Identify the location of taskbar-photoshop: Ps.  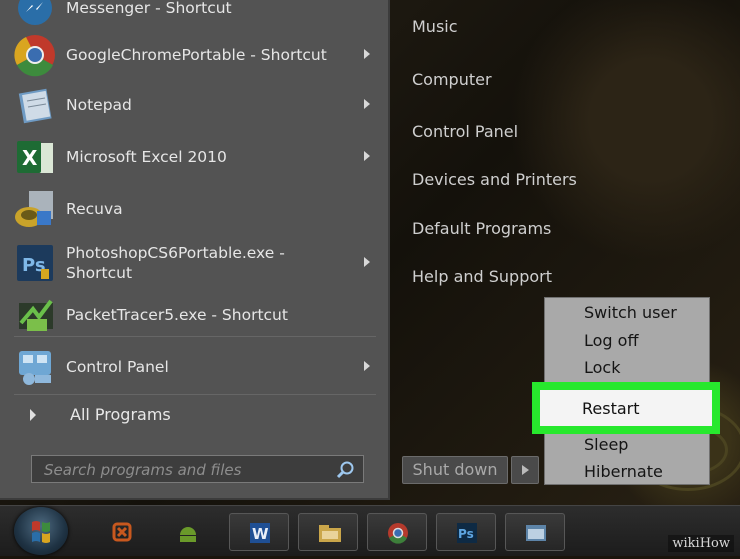
(466, 532).